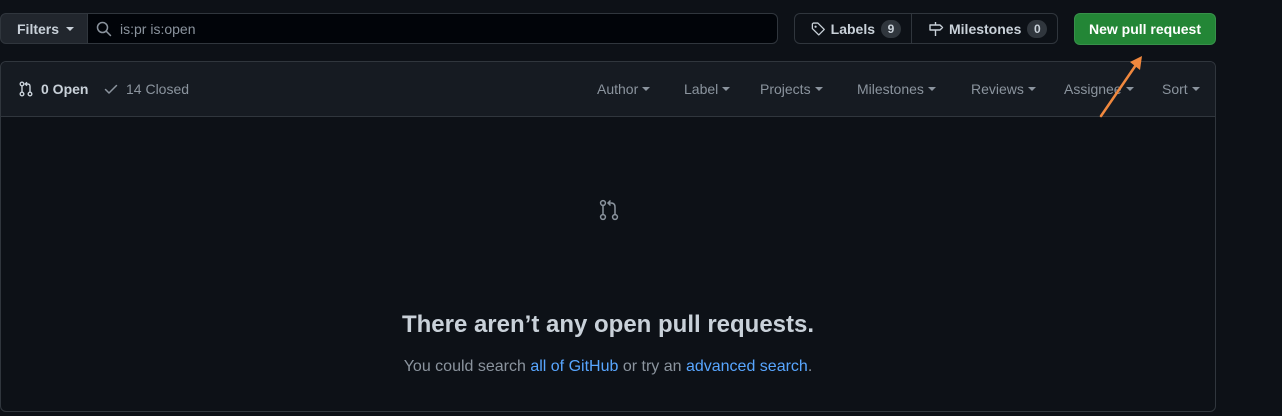  Describe the element at coordinates (65, 89) in the screenshot. I see `open-count-label: 0 Open` at that location.